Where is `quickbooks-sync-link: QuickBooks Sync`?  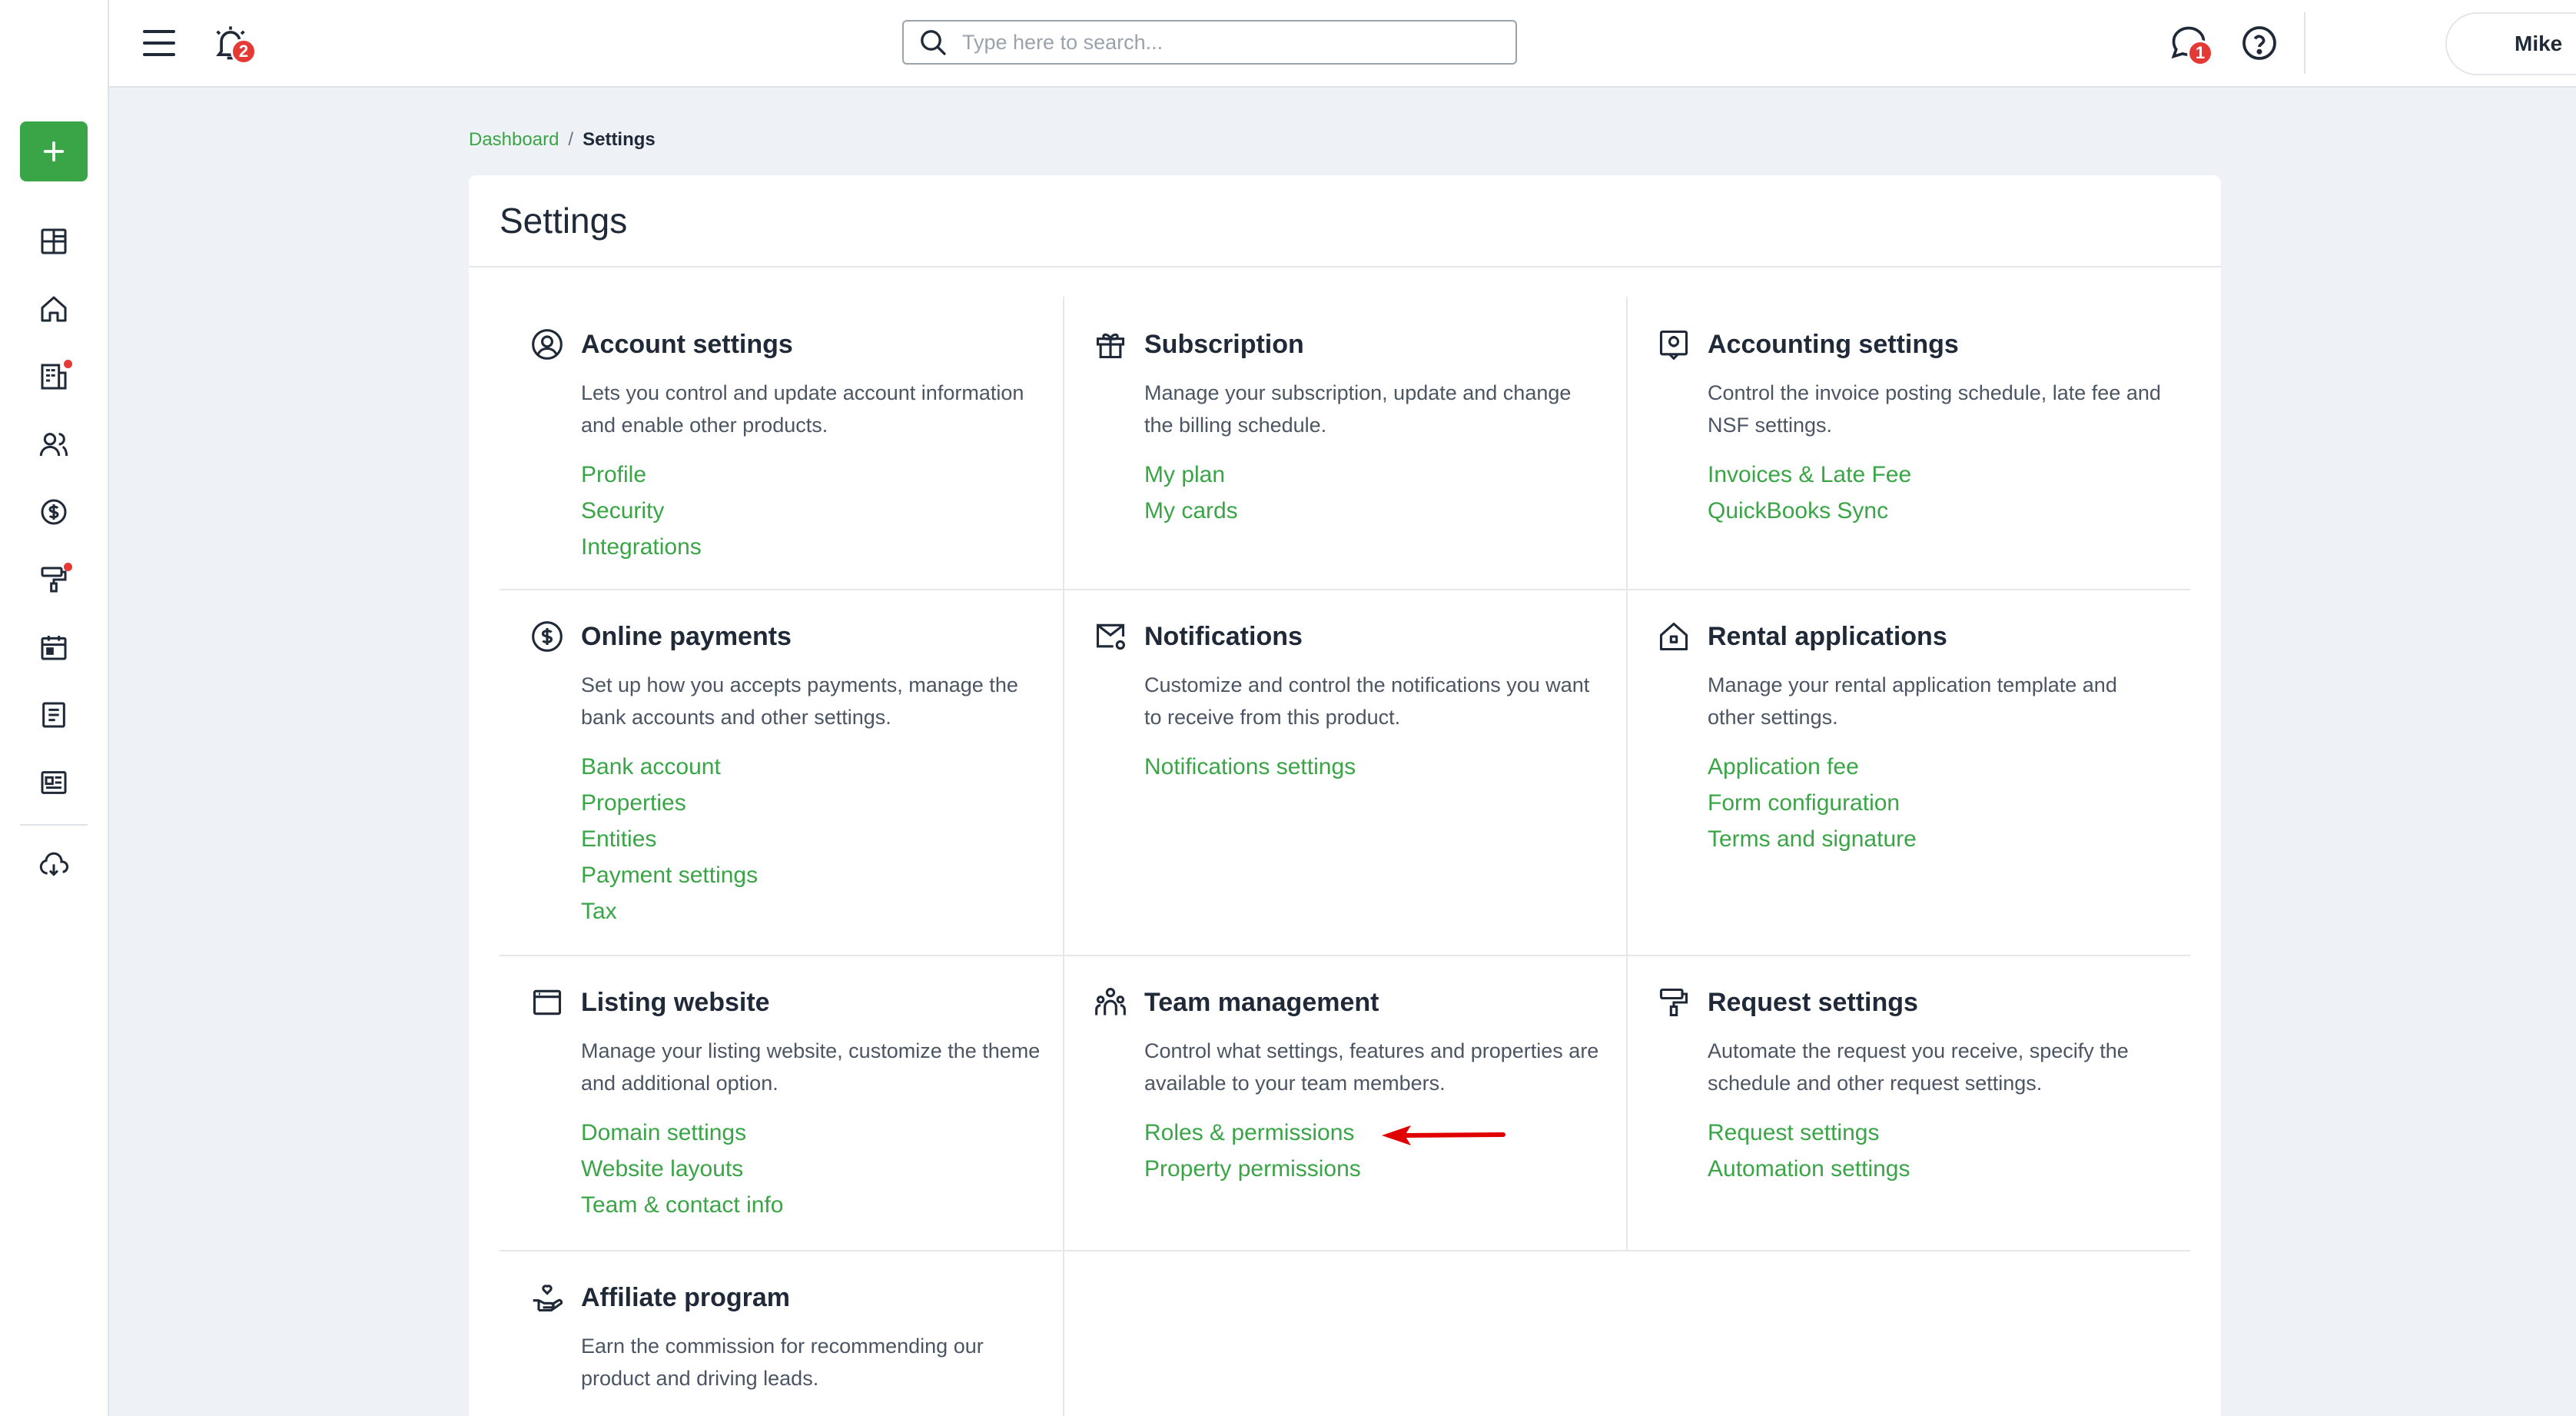
quickbooks-sync-link: QuickBooks Sync is located at coordinates (1948, 511).